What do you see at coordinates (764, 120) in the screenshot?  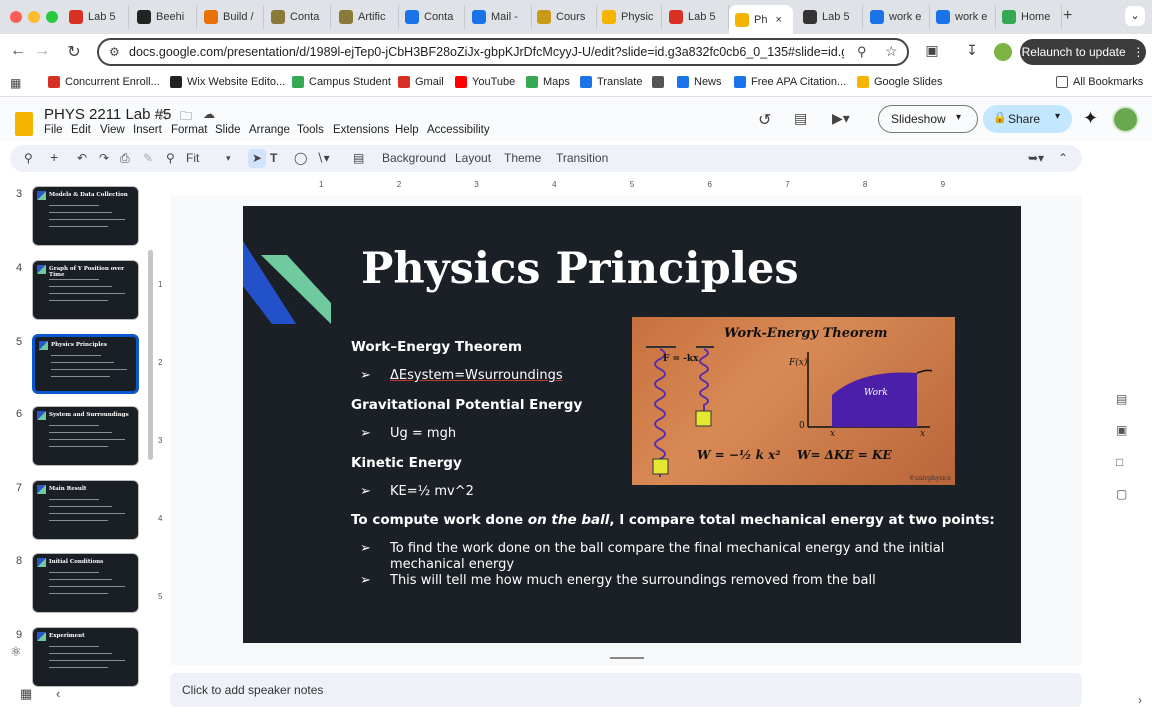 I see `version-history-icon: ↺` at bounding box center [764, 120].